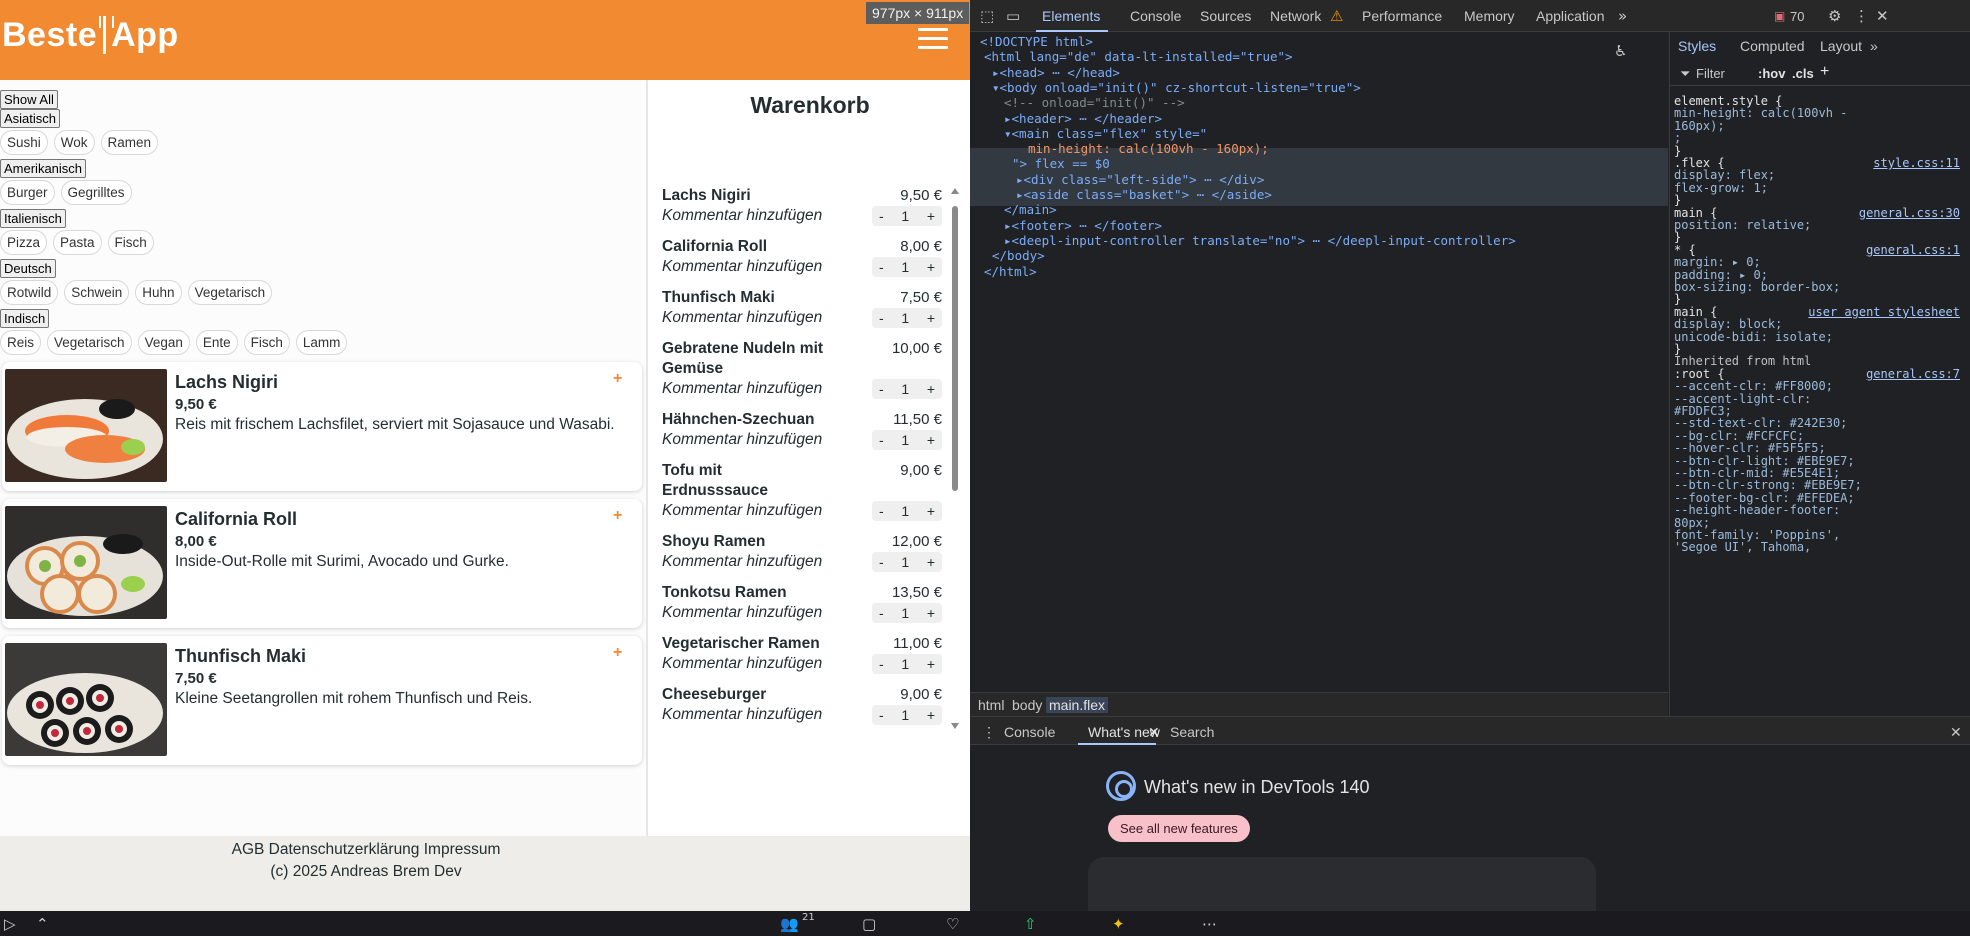  Describe the element at coordinates (158, 292) in the screenshot. I see `filter-tag: Huhn` at that location.